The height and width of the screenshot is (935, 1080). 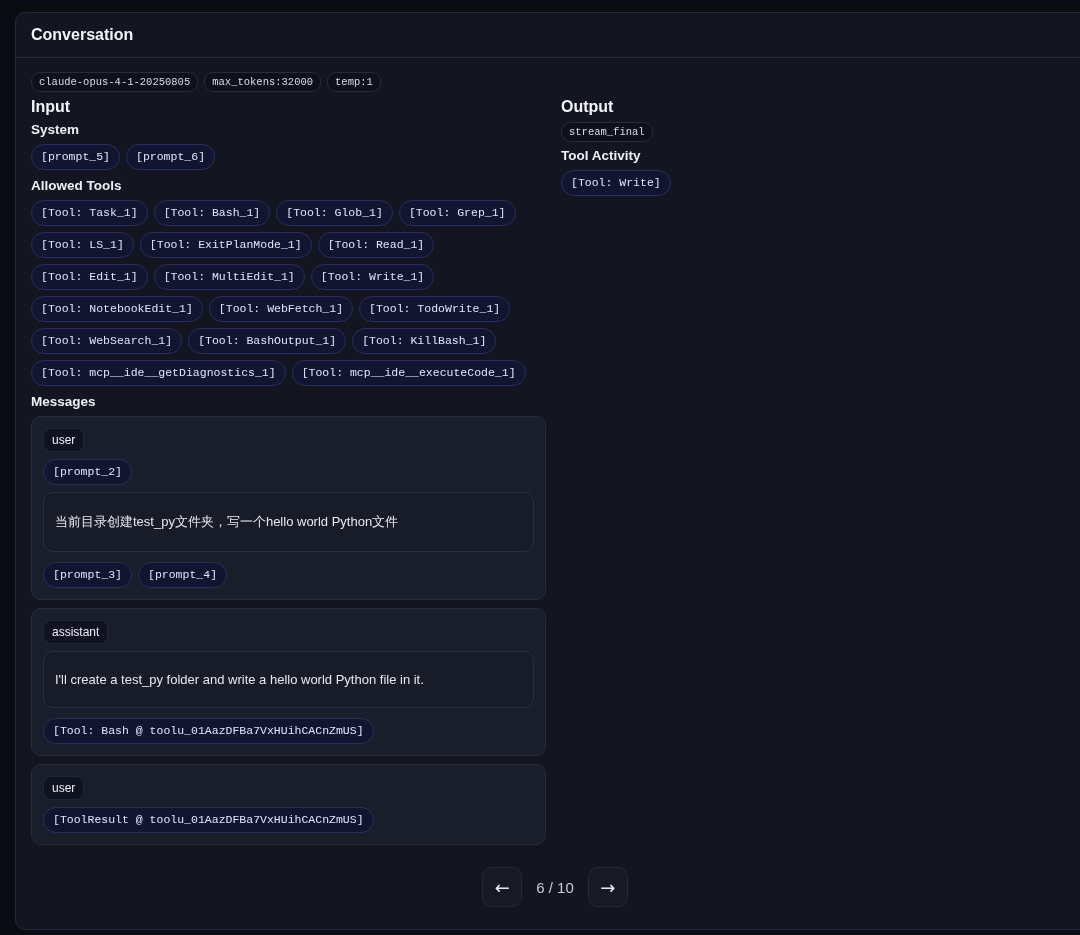 What do you see at coordinates (607, 887) in the screenshot?
I see `next-button: →` at bounding box center [607, 887].